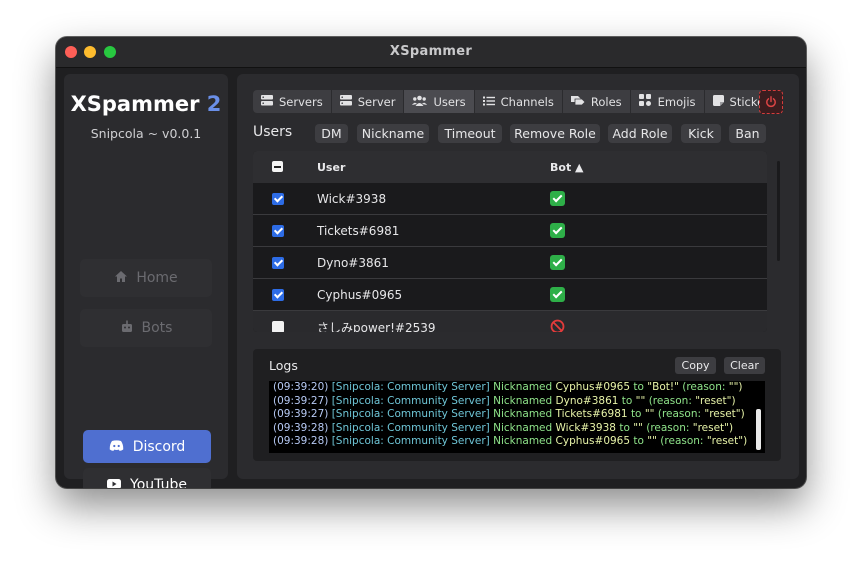 The image size is (862, 562). Describe the element at coordinates (352, 199) in the screenshot. I see `row-username: Wick#3938` at that location.